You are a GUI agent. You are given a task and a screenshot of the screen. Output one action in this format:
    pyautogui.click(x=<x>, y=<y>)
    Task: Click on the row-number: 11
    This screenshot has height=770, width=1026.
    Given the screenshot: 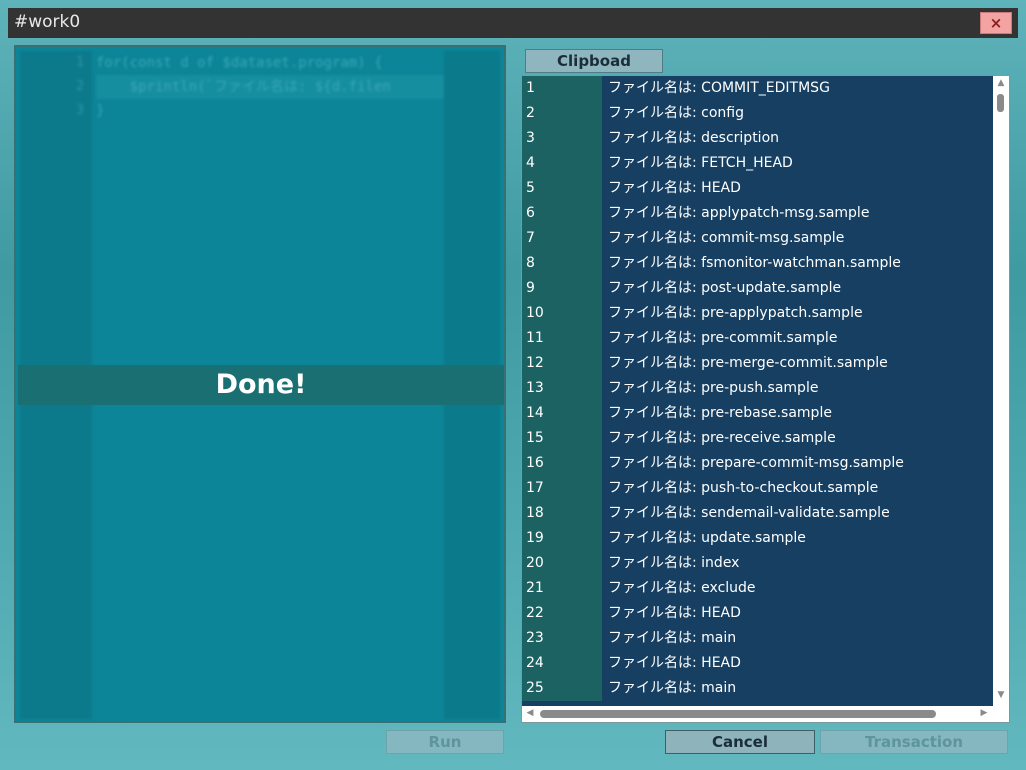 What is the action you would take?
    pyautogui.click(x=562, y=338)
    